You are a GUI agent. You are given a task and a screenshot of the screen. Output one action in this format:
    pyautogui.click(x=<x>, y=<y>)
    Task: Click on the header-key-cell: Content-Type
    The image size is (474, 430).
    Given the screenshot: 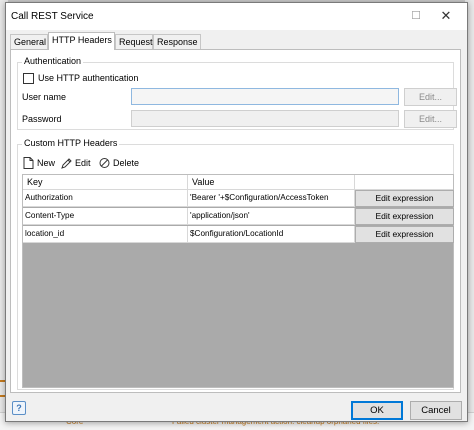 What is the action you would take?
    pyautogui.click(x=105, y=216)
    